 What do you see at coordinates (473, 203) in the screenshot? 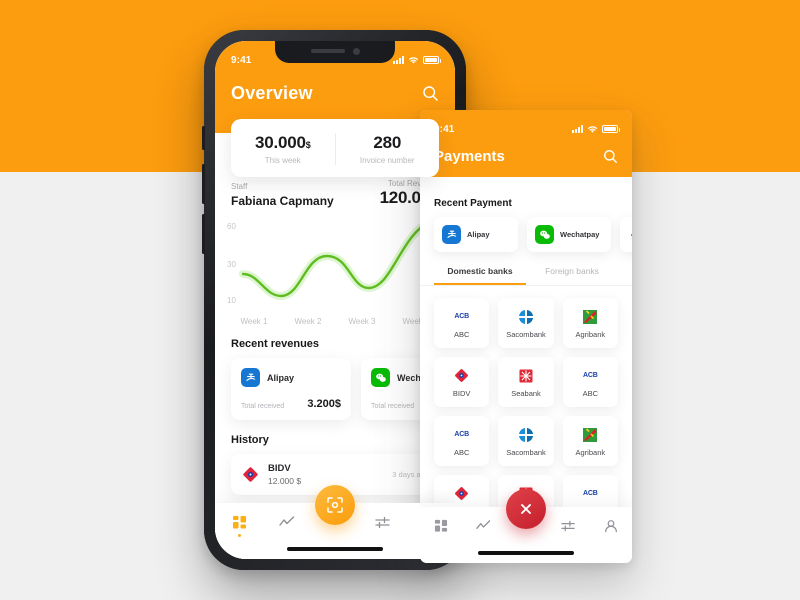
I see `recent-payment-title: Recent Payment` at bounding box center [473, 203].